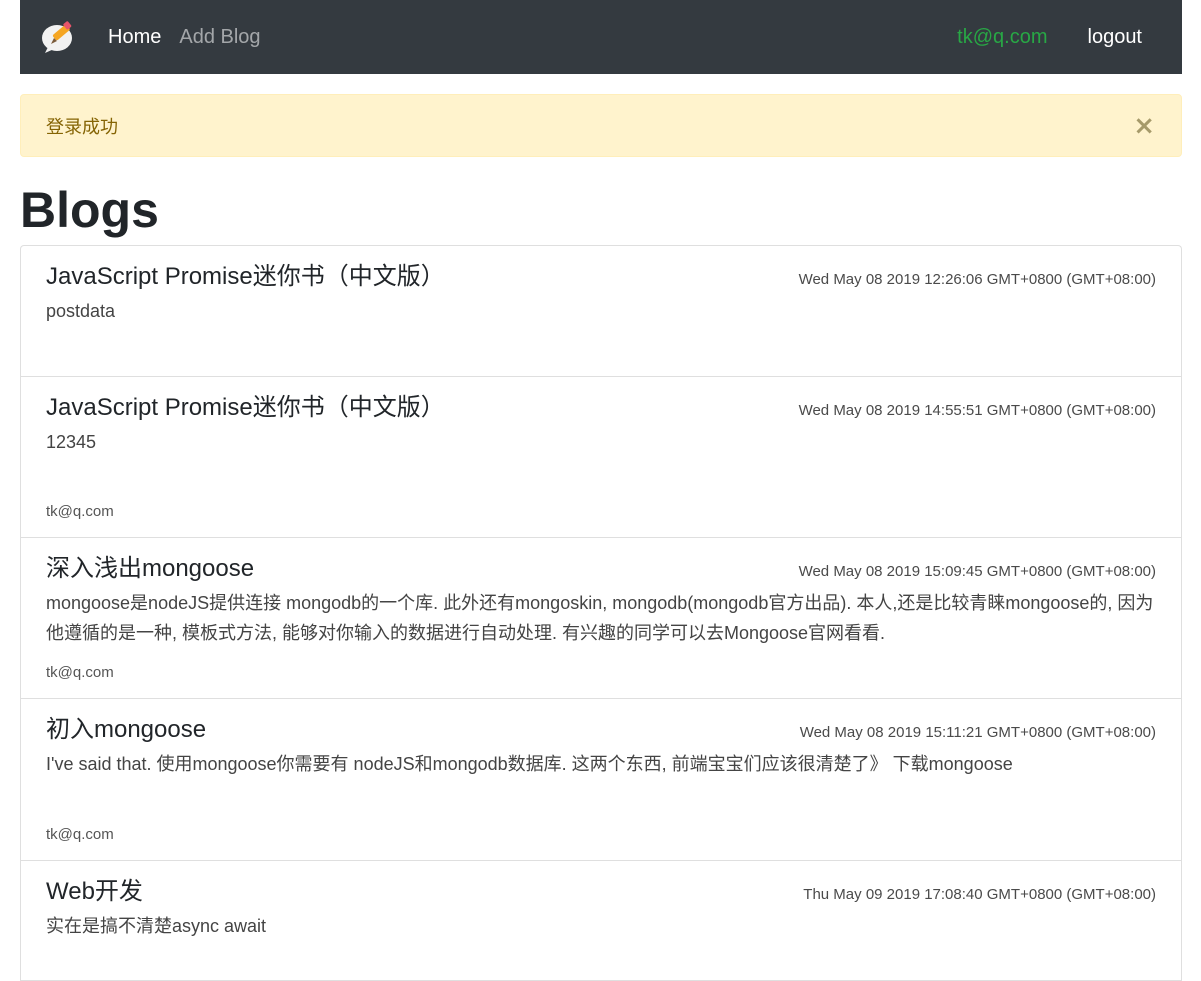 This screenshot has height=981, width=1201. What do you see at coordinates (601, 125) in the screenshot?
I see `success-alert: 登录成功 ×` at bounding box center [601, 125].